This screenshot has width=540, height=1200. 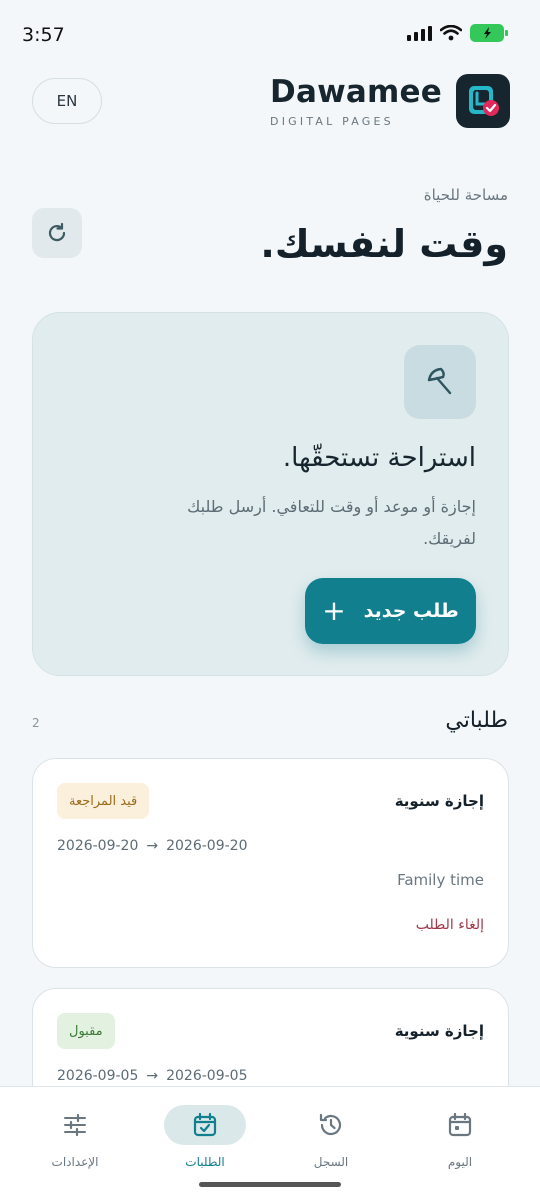 I want to click on request-note: Family time, so click(x=440, y=880).